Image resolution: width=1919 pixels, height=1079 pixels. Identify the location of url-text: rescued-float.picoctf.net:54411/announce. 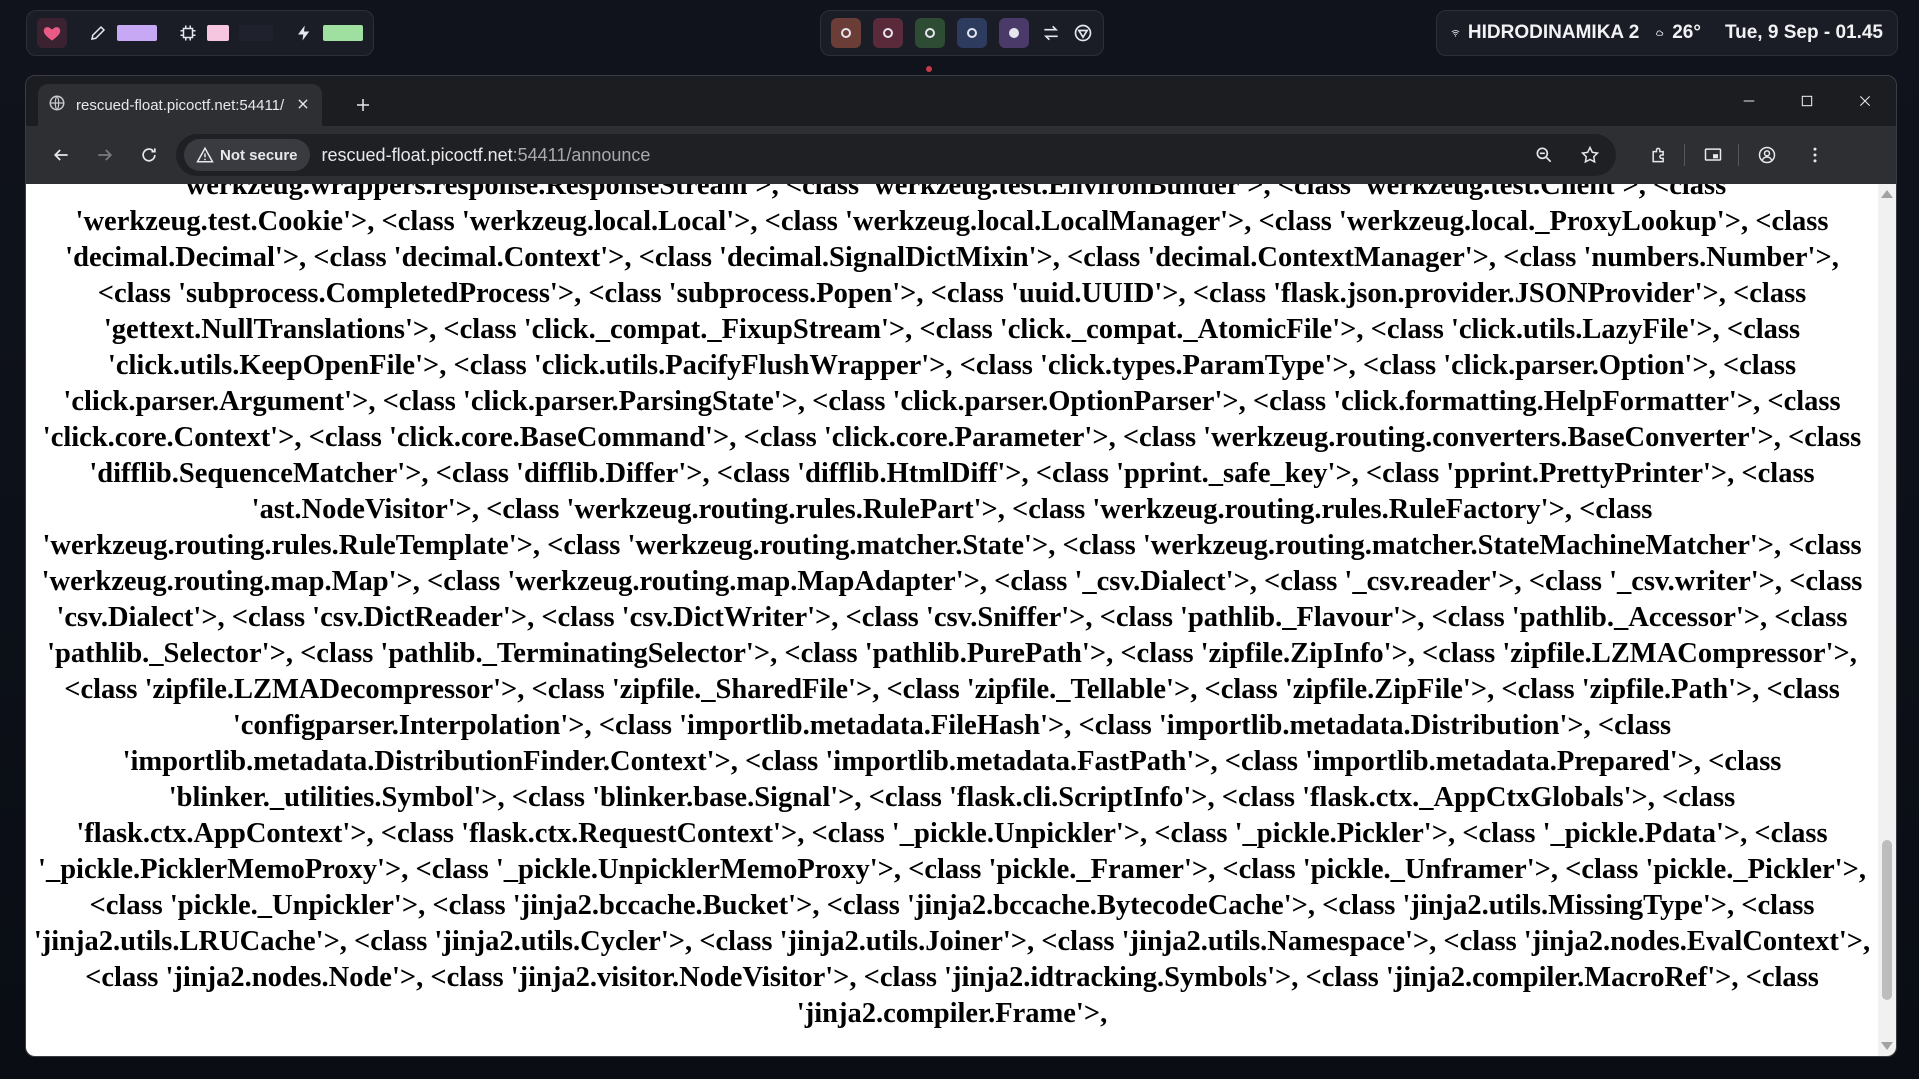
(486, 155).